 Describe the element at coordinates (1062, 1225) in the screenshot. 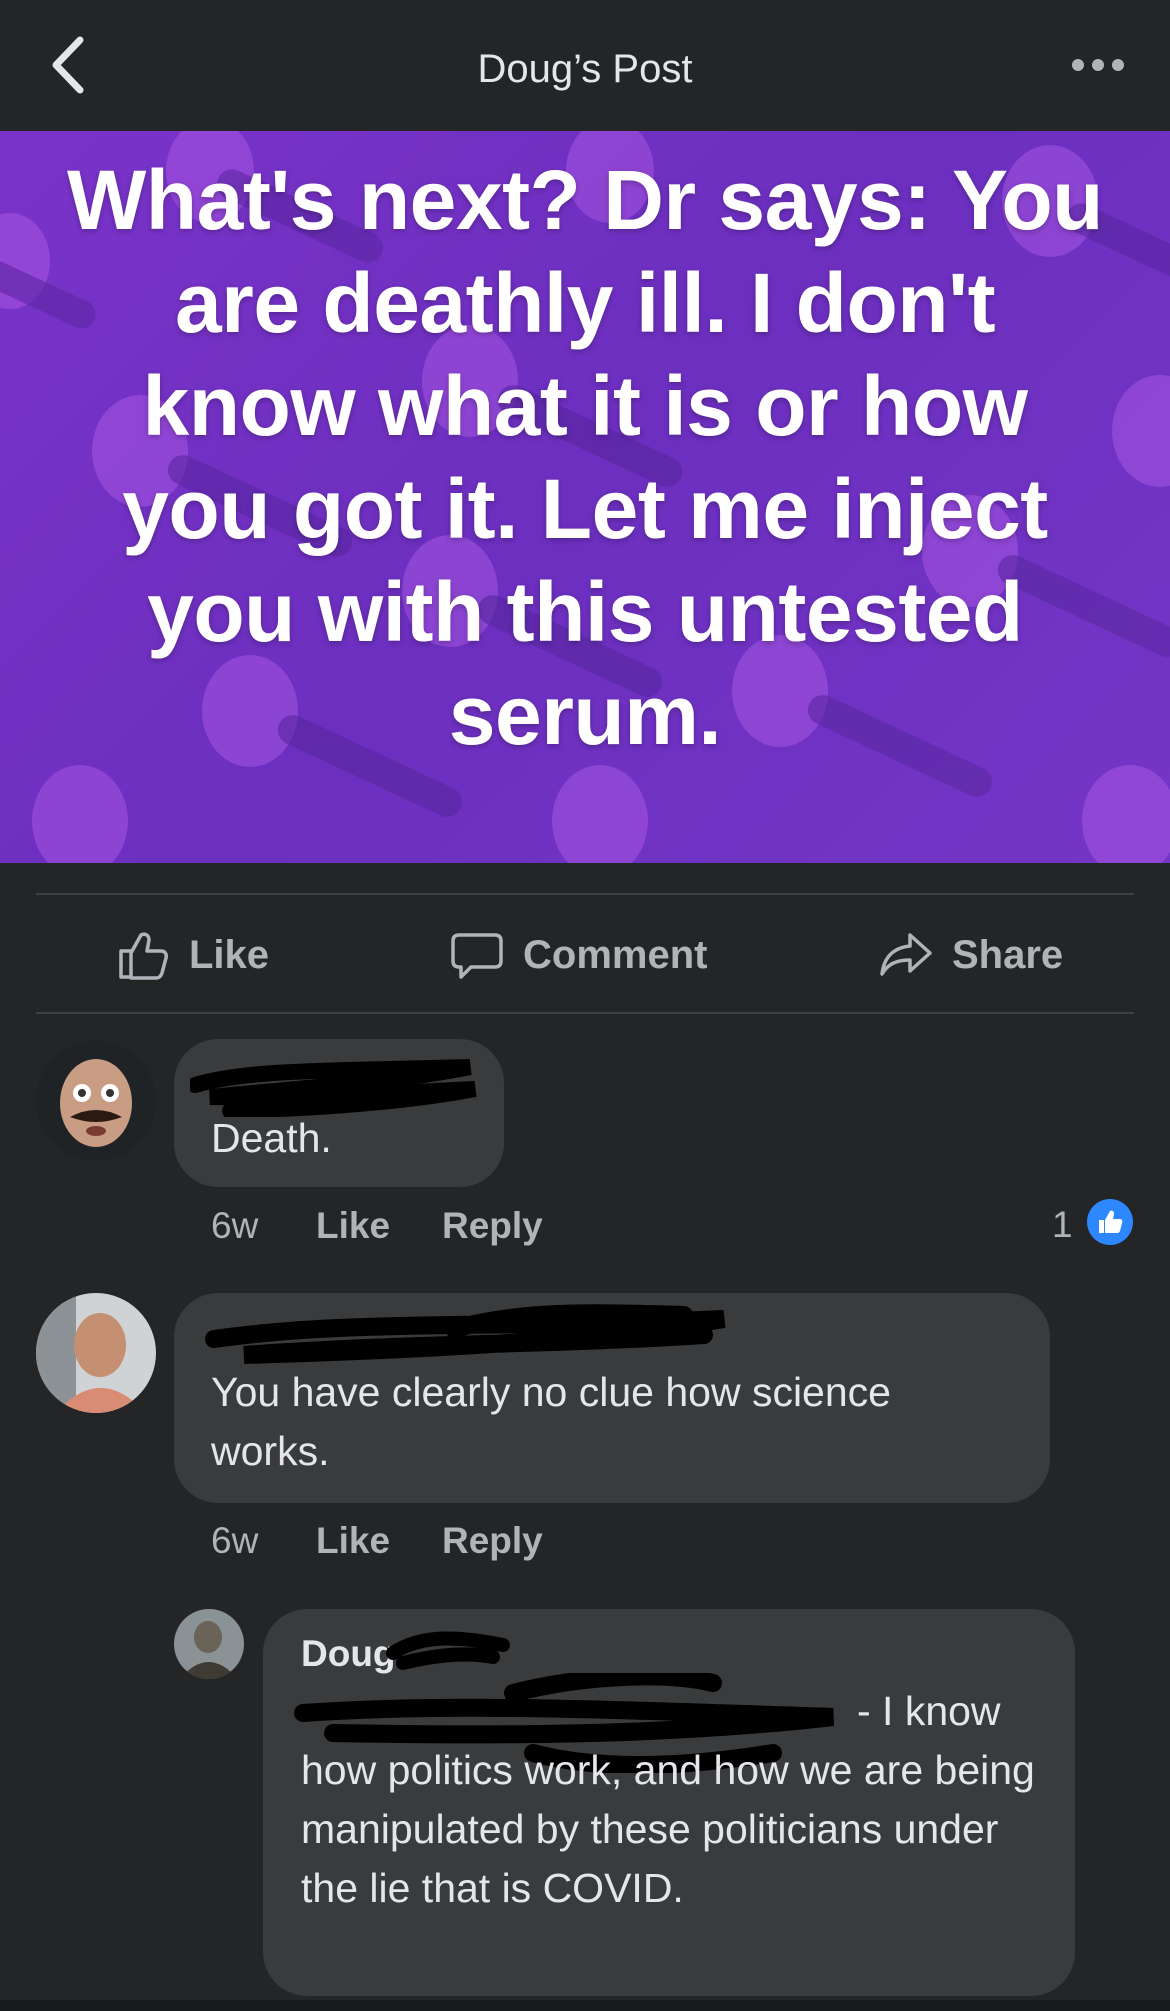

I see `reaction-count: 1` at that location.